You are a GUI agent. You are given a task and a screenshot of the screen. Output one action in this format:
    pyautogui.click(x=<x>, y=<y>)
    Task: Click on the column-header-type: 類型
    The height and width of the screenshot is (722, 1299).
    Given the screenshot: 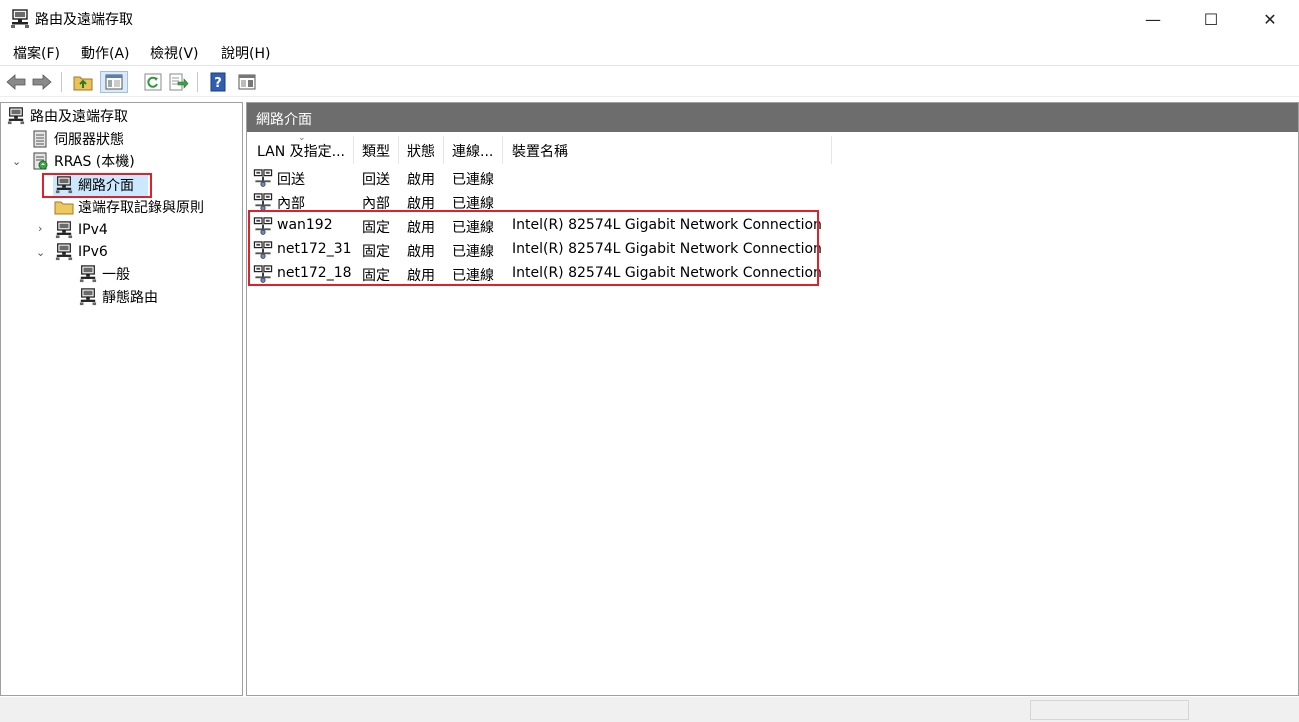 What is the action you would take?
    pyautogui.click(x=376, y=151)
    